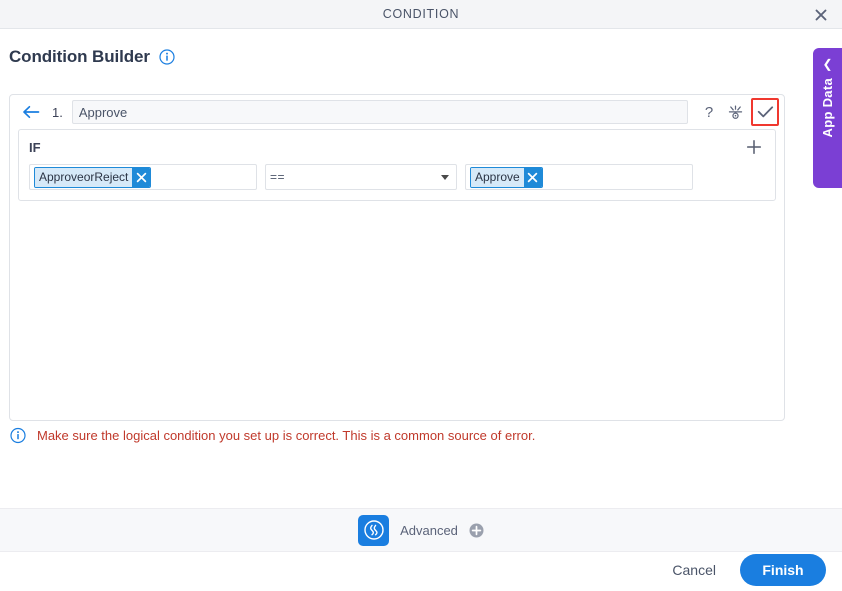  Describe the element at coordinates (827, 108) in the screenshot. I see `app-data-tab-label: App Data` at that location.